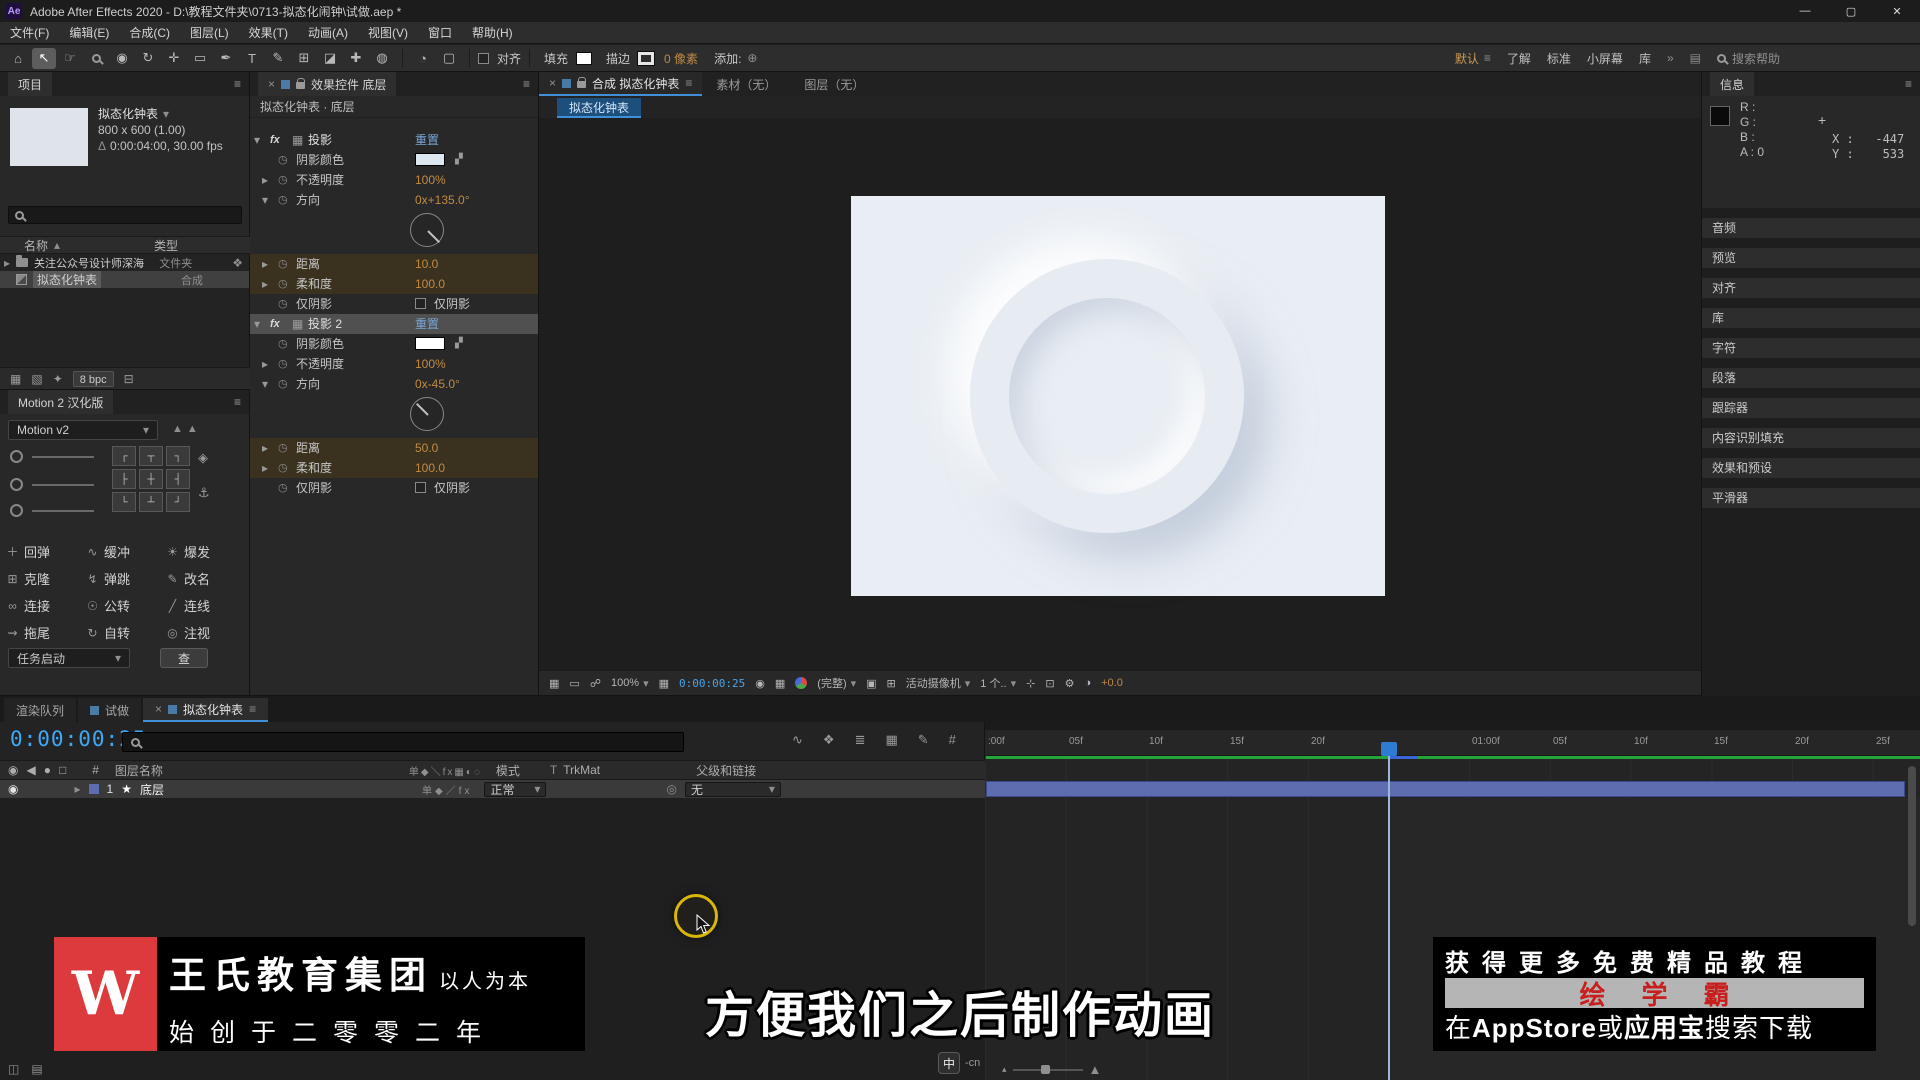  What do you see at coordinates (46, 551) in the screenshot?
I see `motion-button-bounce: ＋回弹` at bounding box center [46, 551].